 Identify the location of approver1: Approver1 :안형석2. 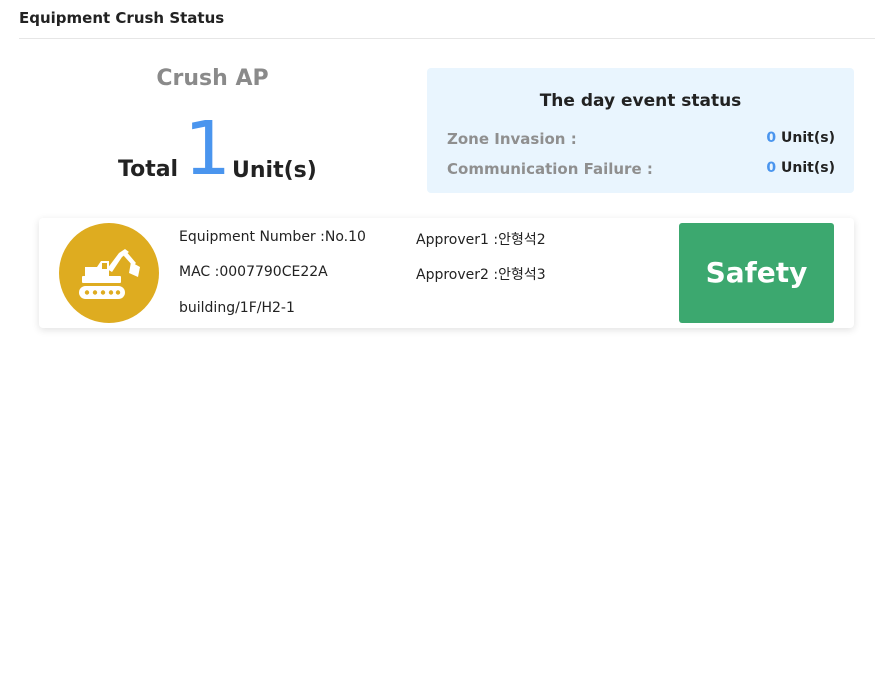
(481, 240).